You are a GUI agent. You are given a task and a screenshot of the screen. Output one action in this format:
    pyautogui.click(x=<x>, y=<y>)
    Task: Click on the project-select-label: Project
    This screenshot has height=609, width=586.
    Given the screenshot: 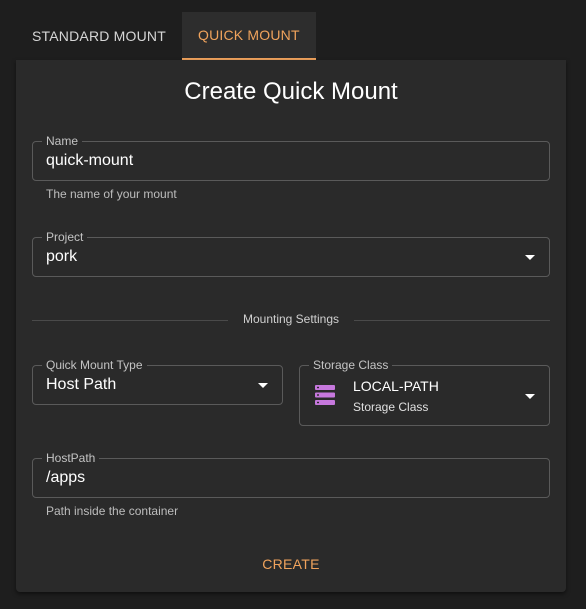 What is the action you would take?
    pyautogui.click(x=65, y=237)
    